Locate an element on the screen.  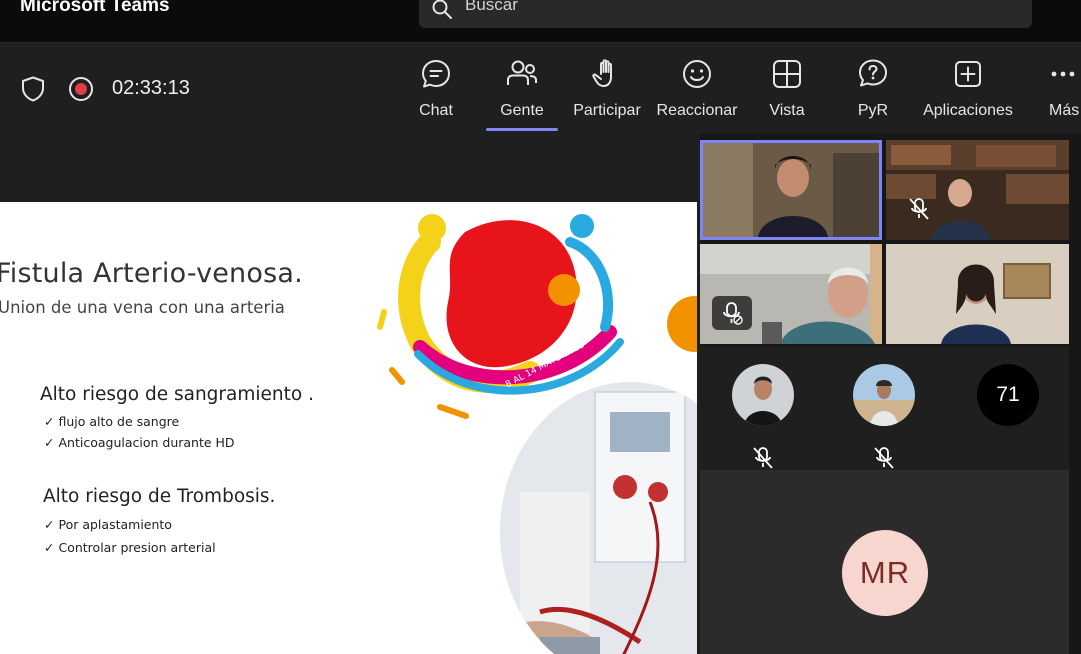
mic-muted-badge is located at coordinates (732, 313).